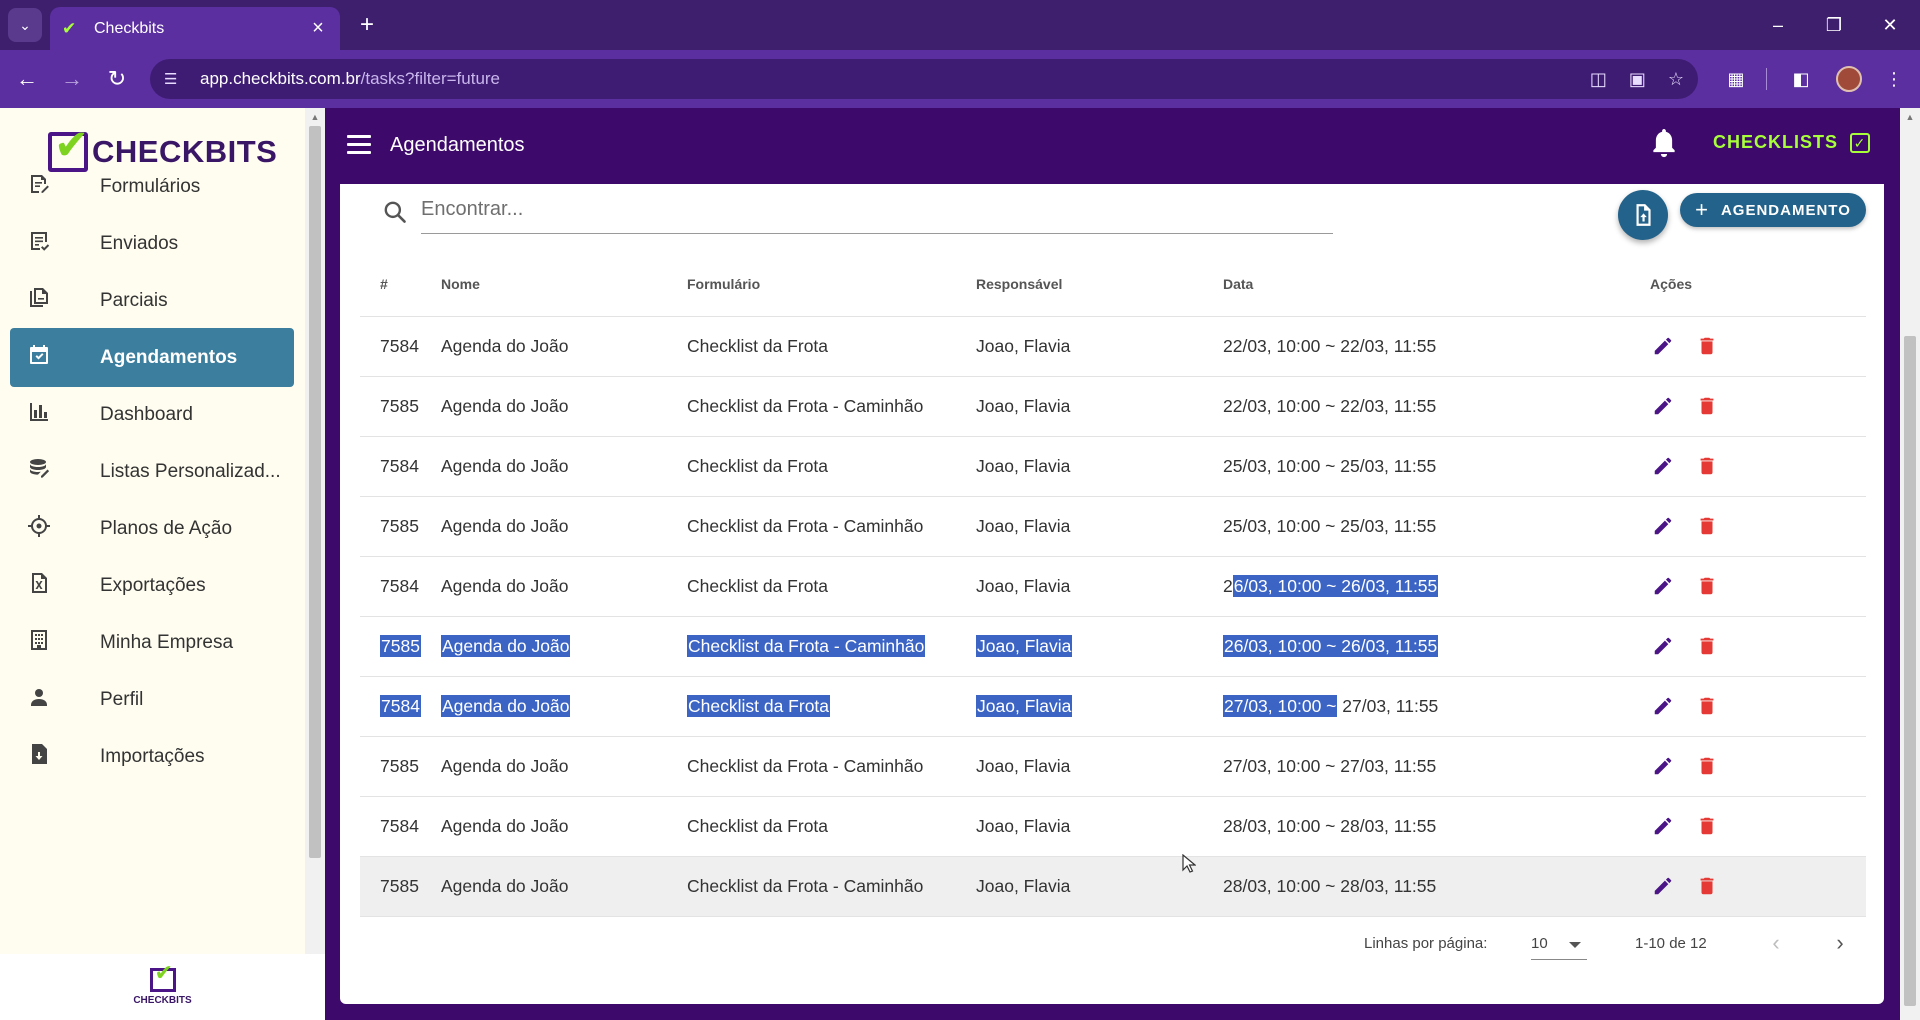 The width and height of the screenshot is (1920, 1020). Describe the element at coordinates (1736, 79) in the screenshot. I see `extensions-puzzle-icon: ▦` at that location.